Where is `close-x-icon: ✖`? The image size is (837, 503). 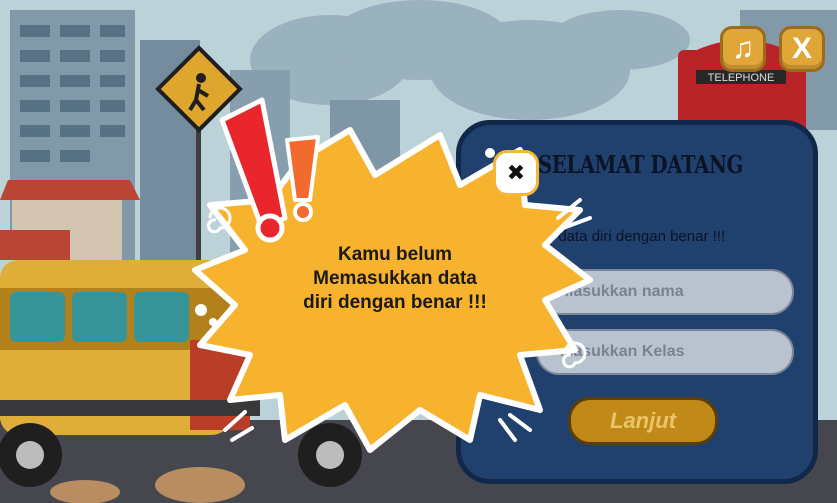 close-x-icon: ✖ is located at coordinates (516, 172).